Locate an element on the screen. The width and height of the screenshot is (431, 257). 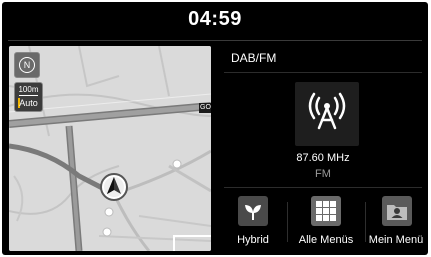
radio-tile is located at coordinates (327, 114).